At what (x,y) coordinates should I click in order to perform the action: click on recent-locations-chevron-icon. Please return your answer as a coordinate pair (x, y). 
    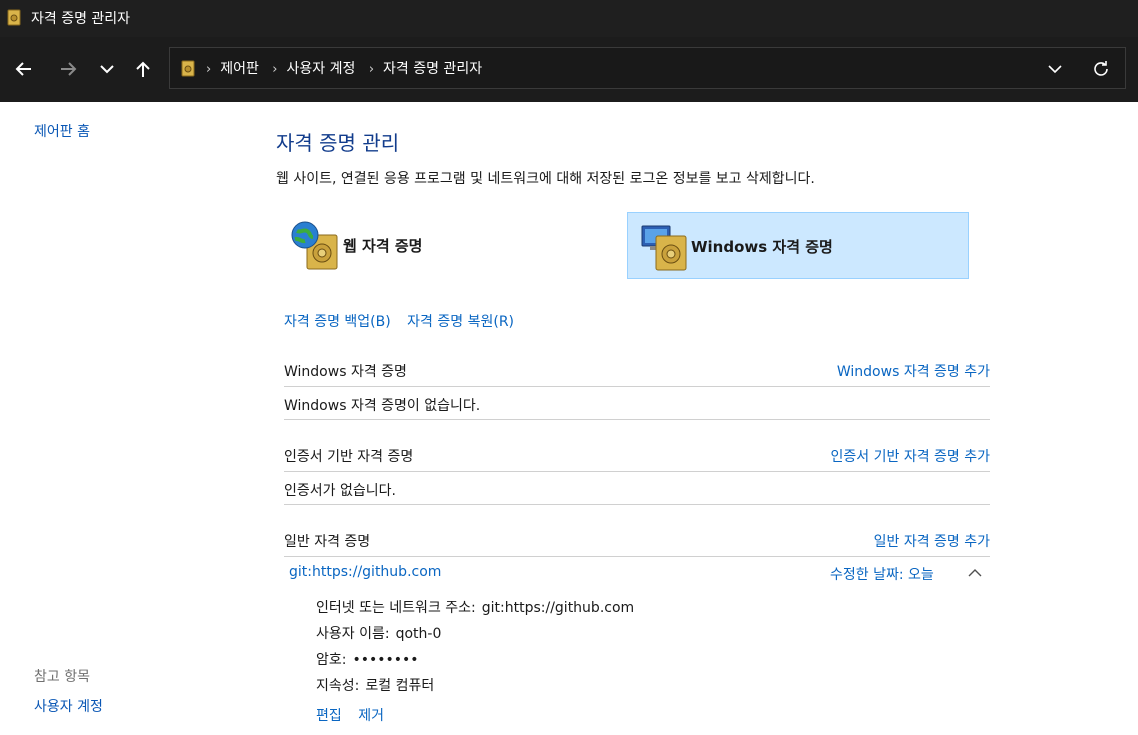
    Looking at the image, I should click on (107, 69).